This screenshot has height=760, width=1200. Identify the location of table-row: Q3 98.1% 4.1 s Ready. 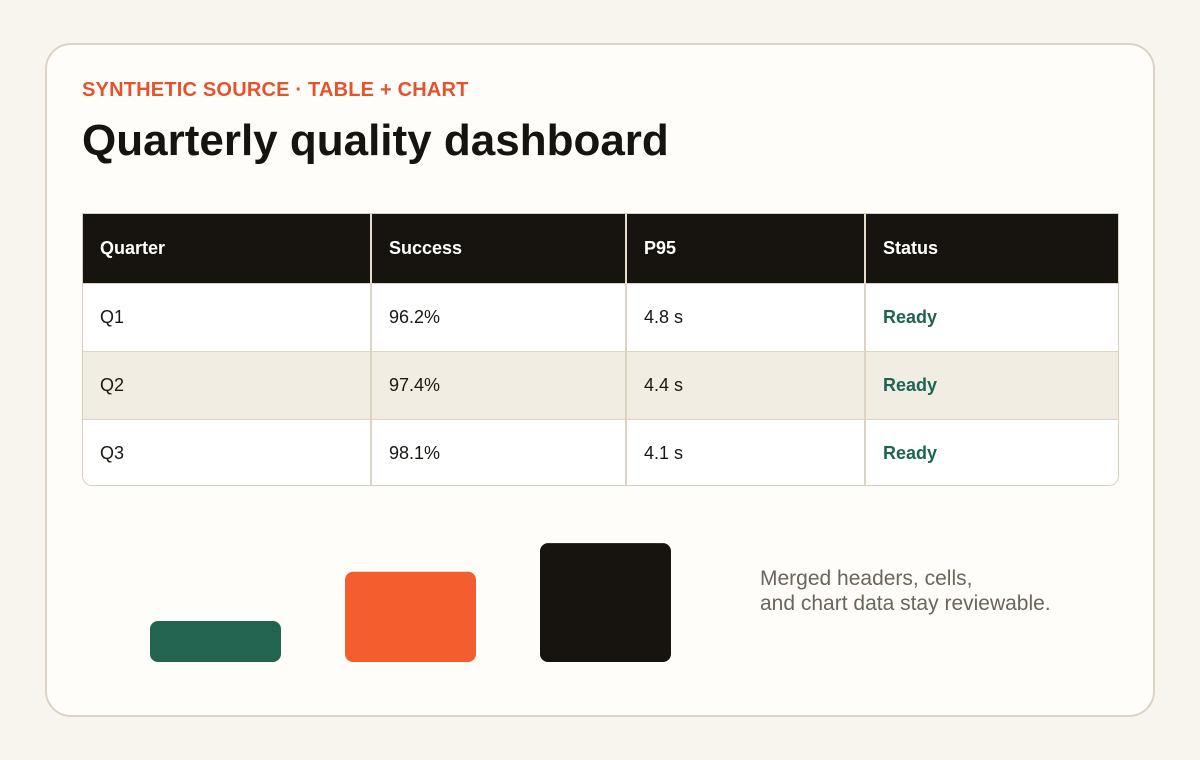
(600, 451).